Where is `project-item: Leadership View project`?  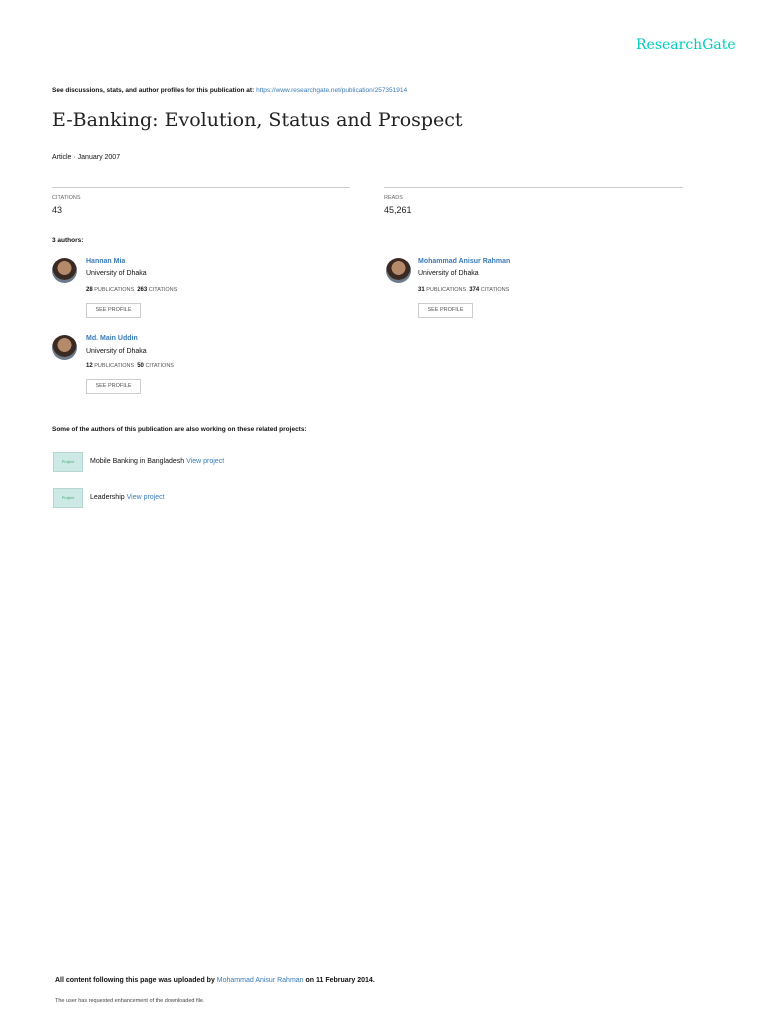 project-item: Leadership View project is located at coordinates (127, 497).